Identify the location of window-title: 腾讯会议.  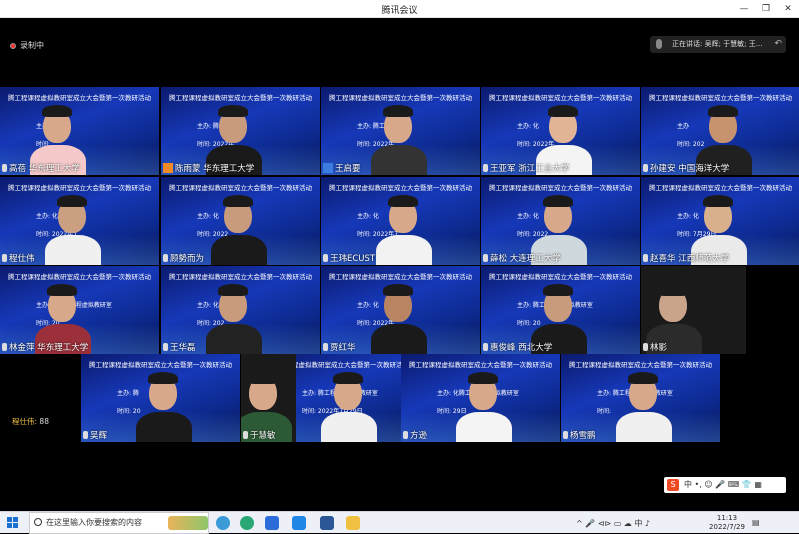
(399, 11).